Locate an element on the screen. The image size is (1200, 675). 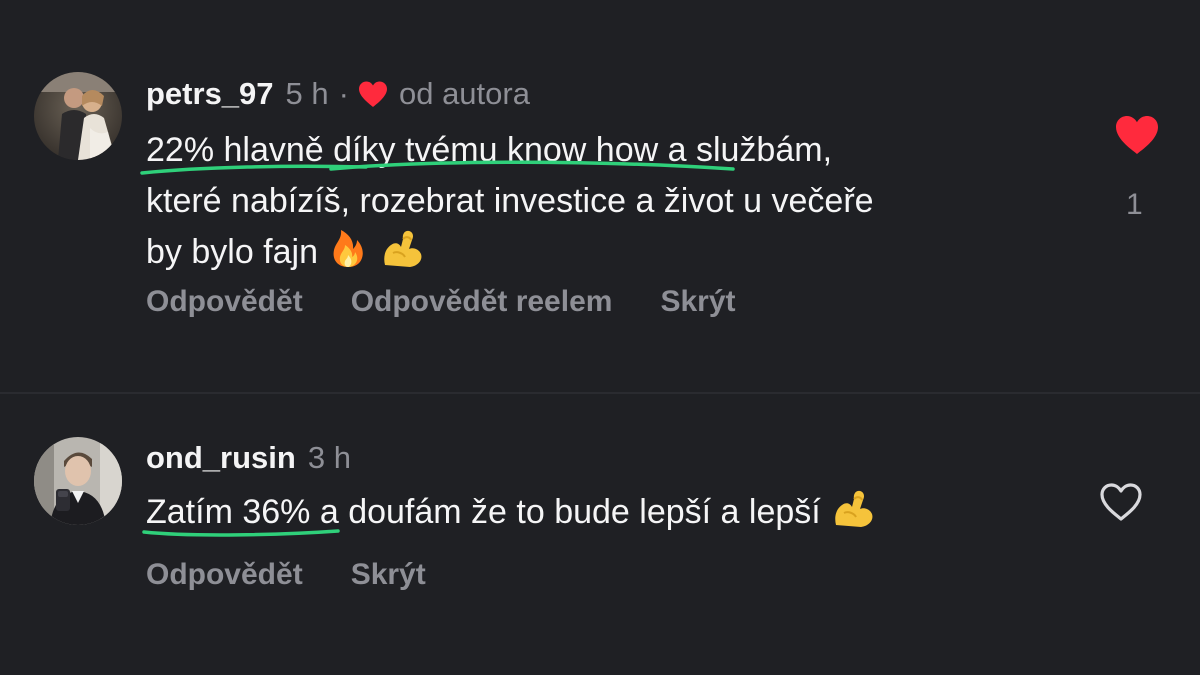
comment-actions: Odpovědět Odpovědět reelem Skrýt is located at coordinates (465, 302).